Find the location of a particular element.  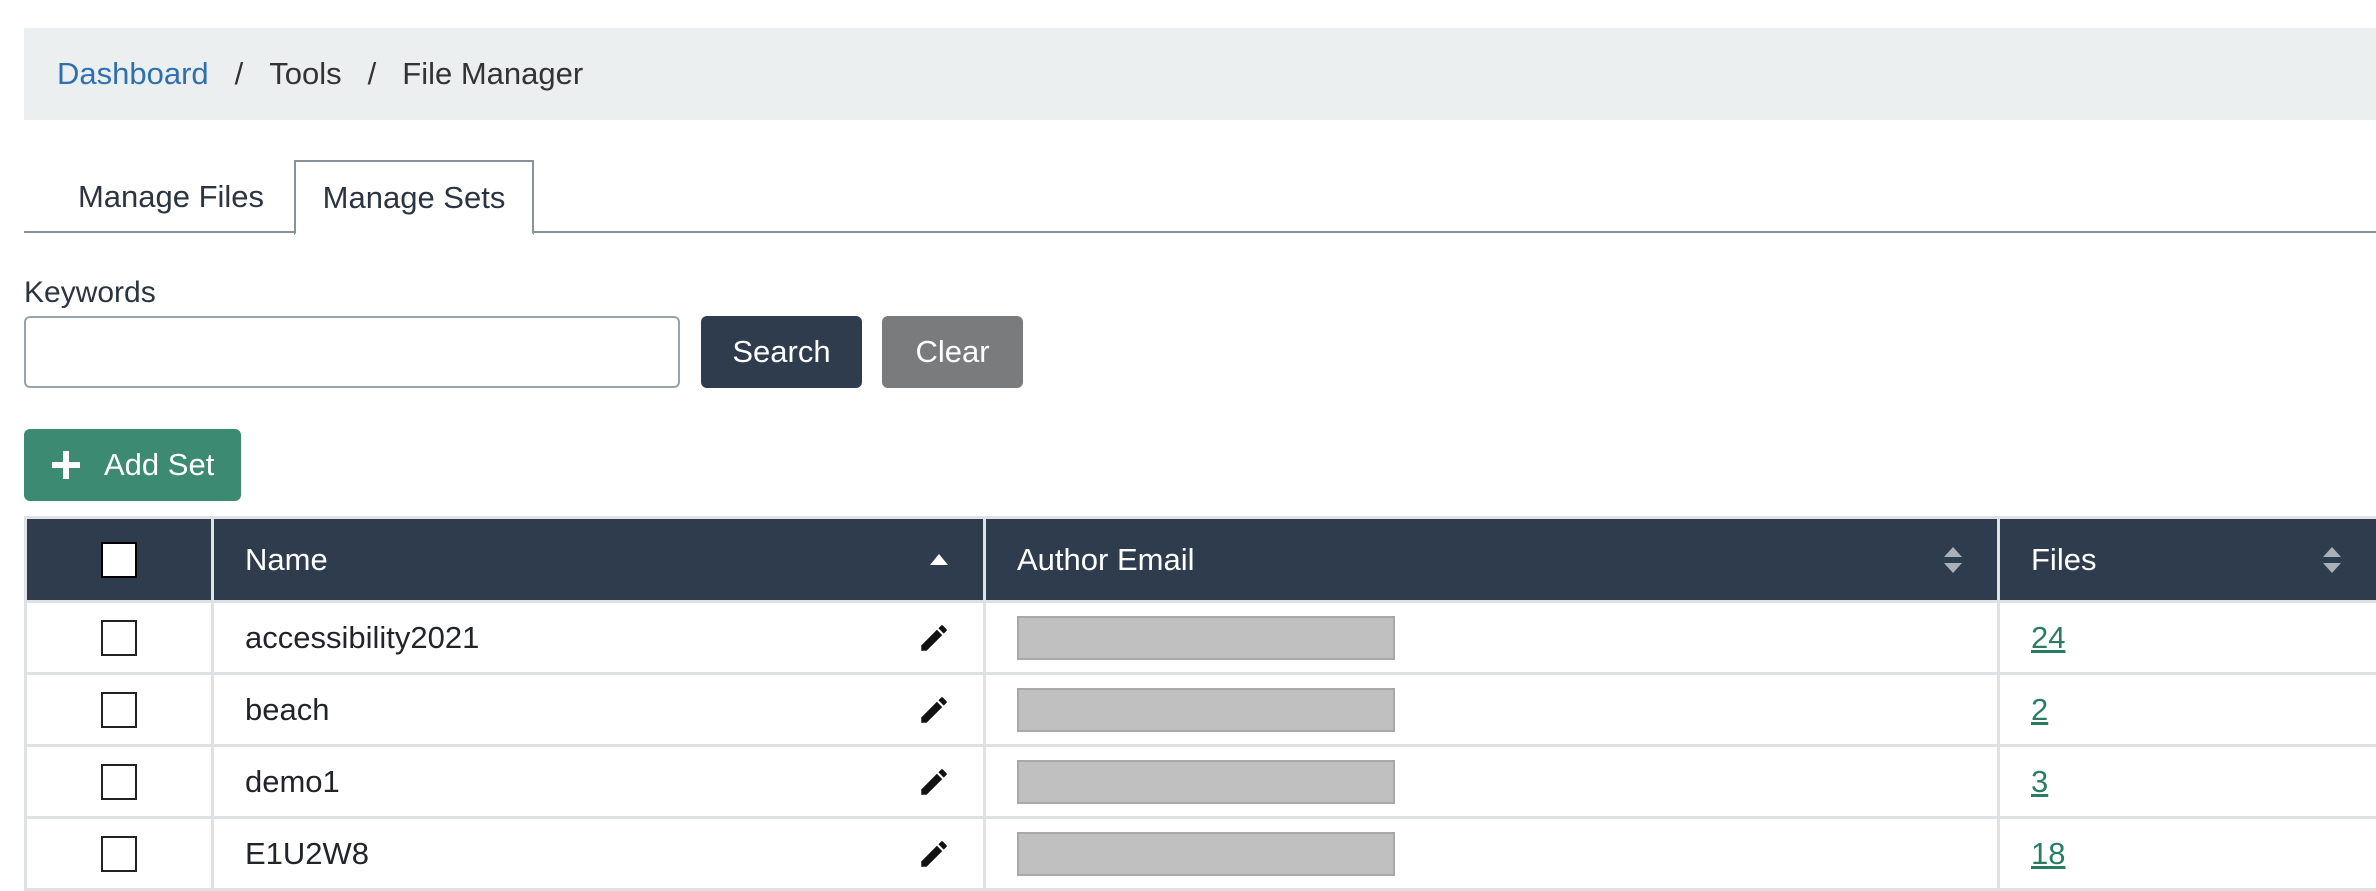

plus-icon is located at coordinates (66, 465).